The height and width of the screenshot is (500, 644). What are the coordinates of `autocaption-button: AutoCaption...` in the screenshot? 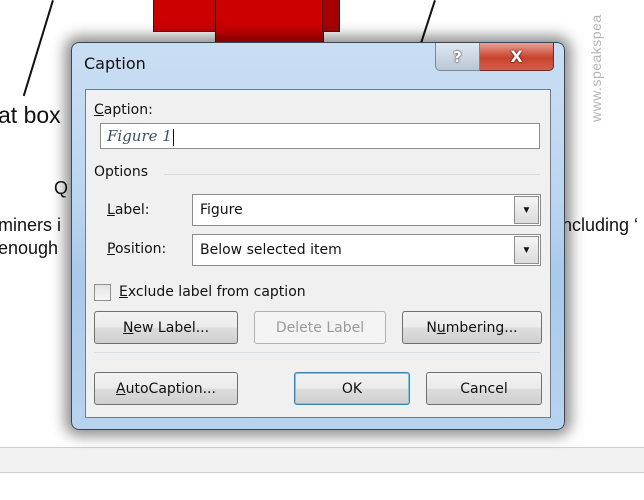 It's located at (166, 388).